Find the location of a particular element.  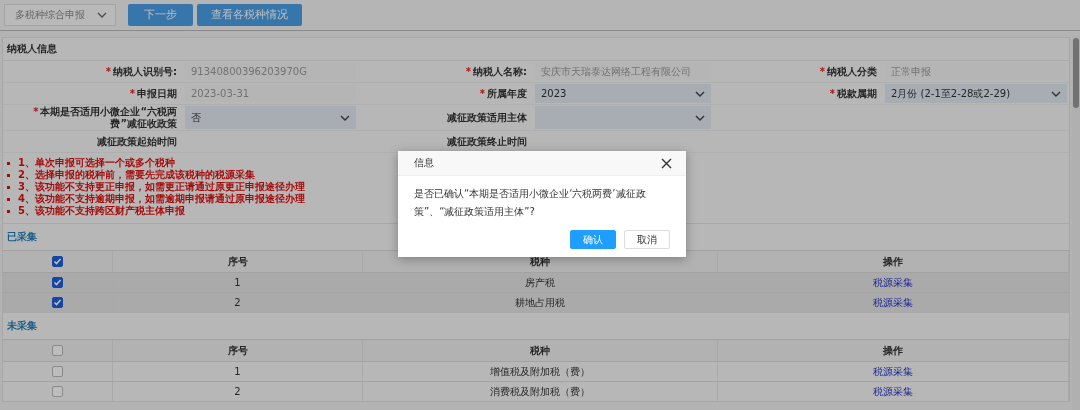

select-field: 2月份 (2-1至2-28或2-29) is located at coordinates (976, 93).